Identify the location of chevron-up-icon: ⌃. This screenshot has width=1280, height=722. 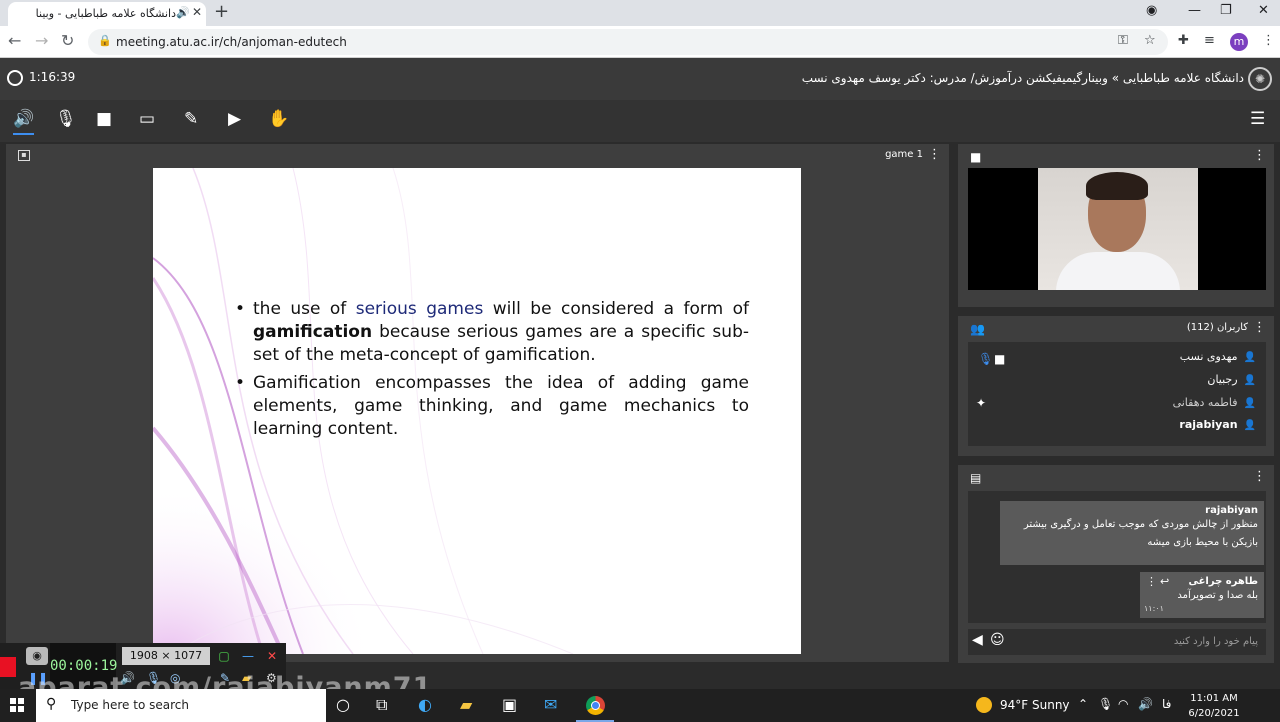
(1083, 704).